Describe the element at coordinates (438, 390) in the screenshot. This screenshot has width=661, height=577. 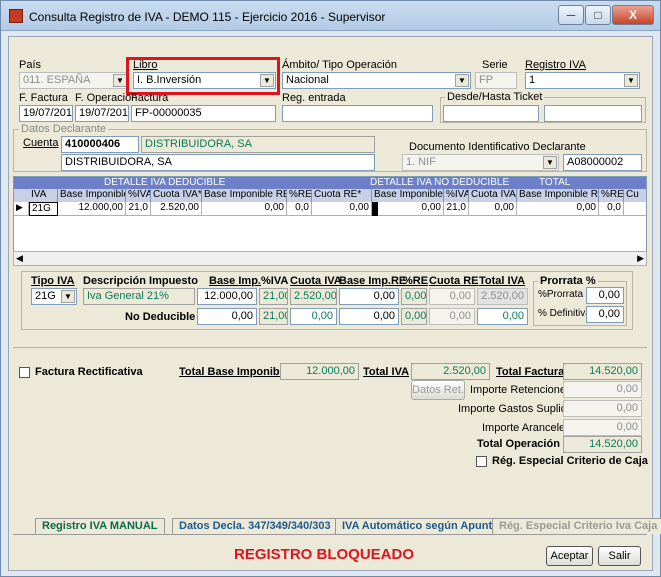
I see `datos-ret-button: Datos Ret.` at that location.